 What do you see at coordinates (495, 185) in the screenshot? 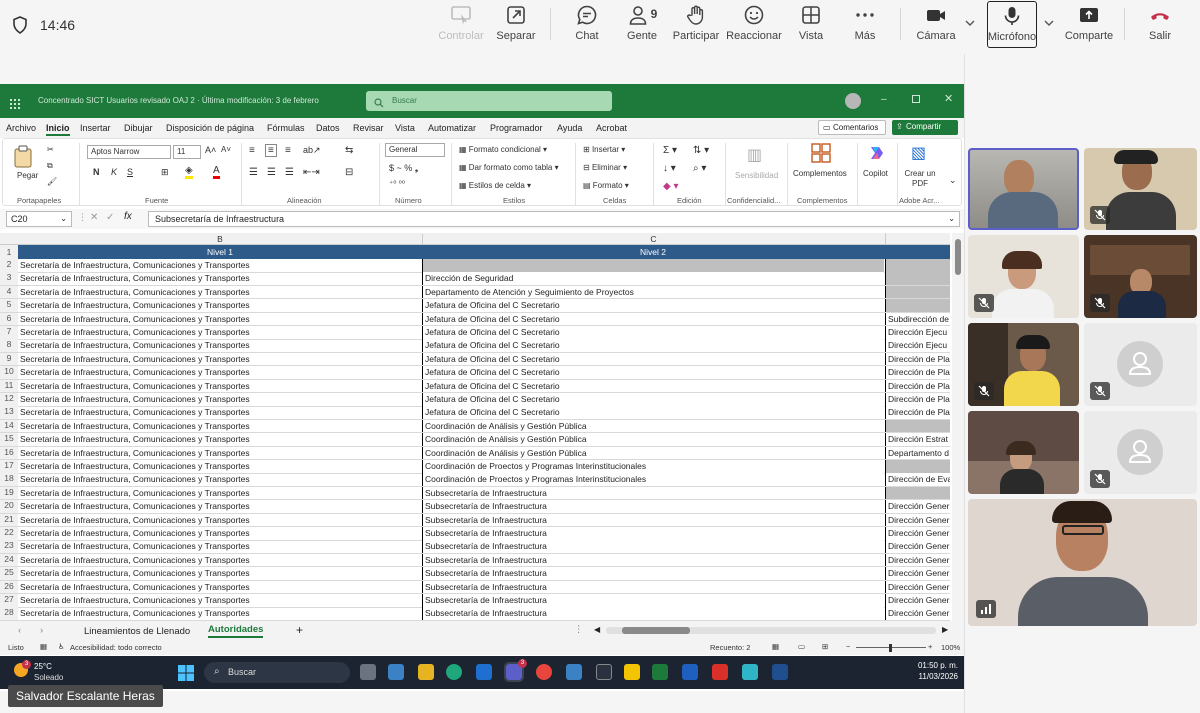
I see `cell-styles-button: ▦ Estilos de celda ▾` at bounding box center [495, 185].